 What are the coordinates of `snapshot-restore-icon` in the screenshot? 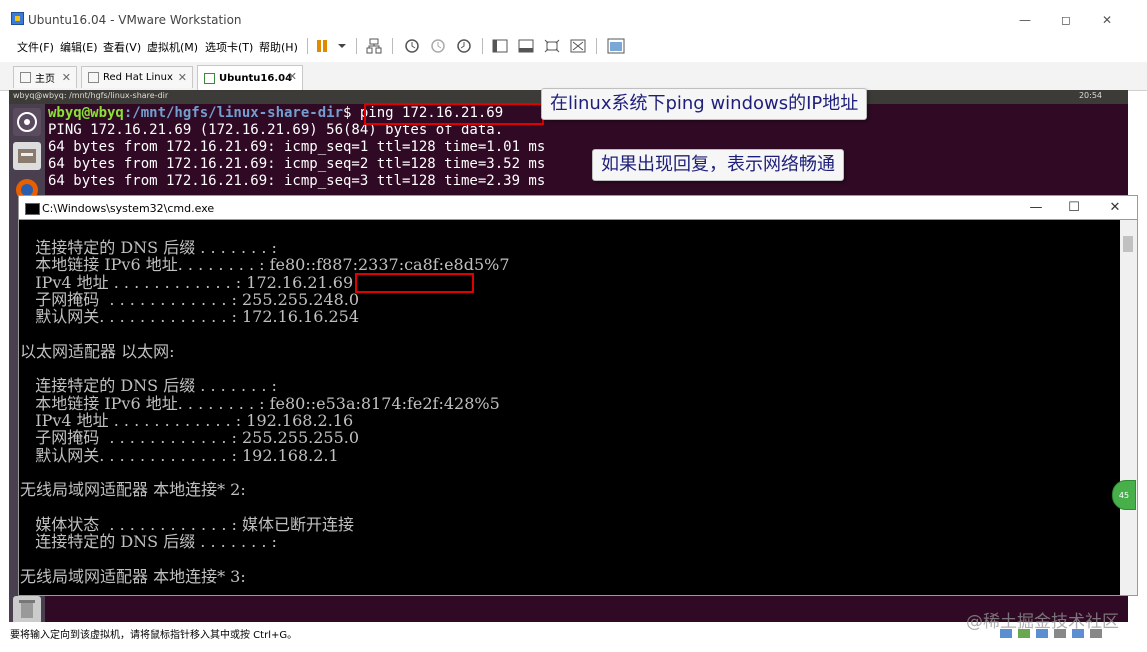 It's located at (438, 46).